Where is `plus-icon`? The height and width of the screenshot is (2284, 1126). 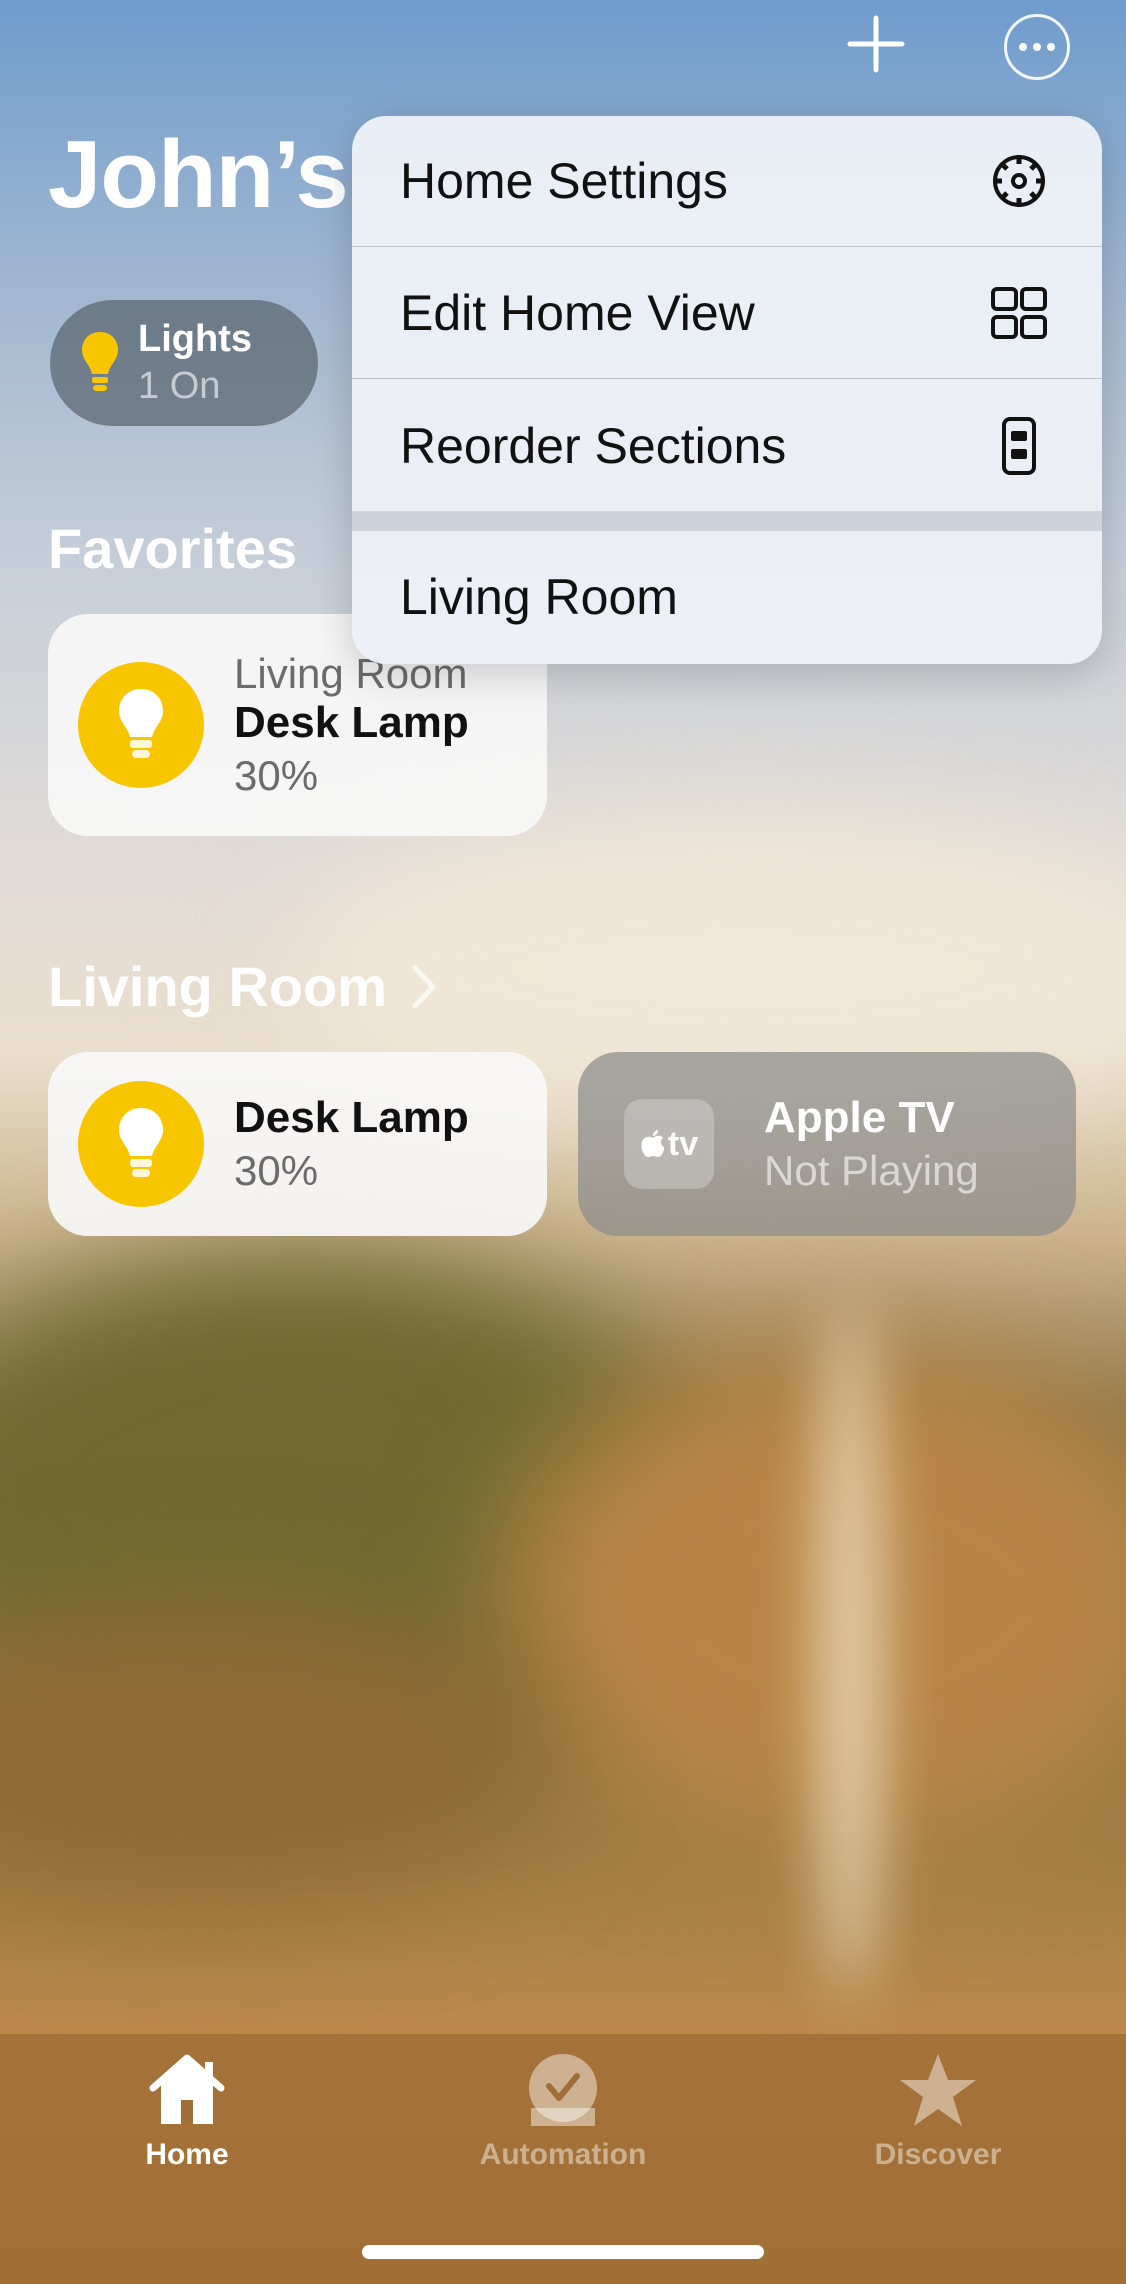
plus-icon is located at coordinates (876, 44).